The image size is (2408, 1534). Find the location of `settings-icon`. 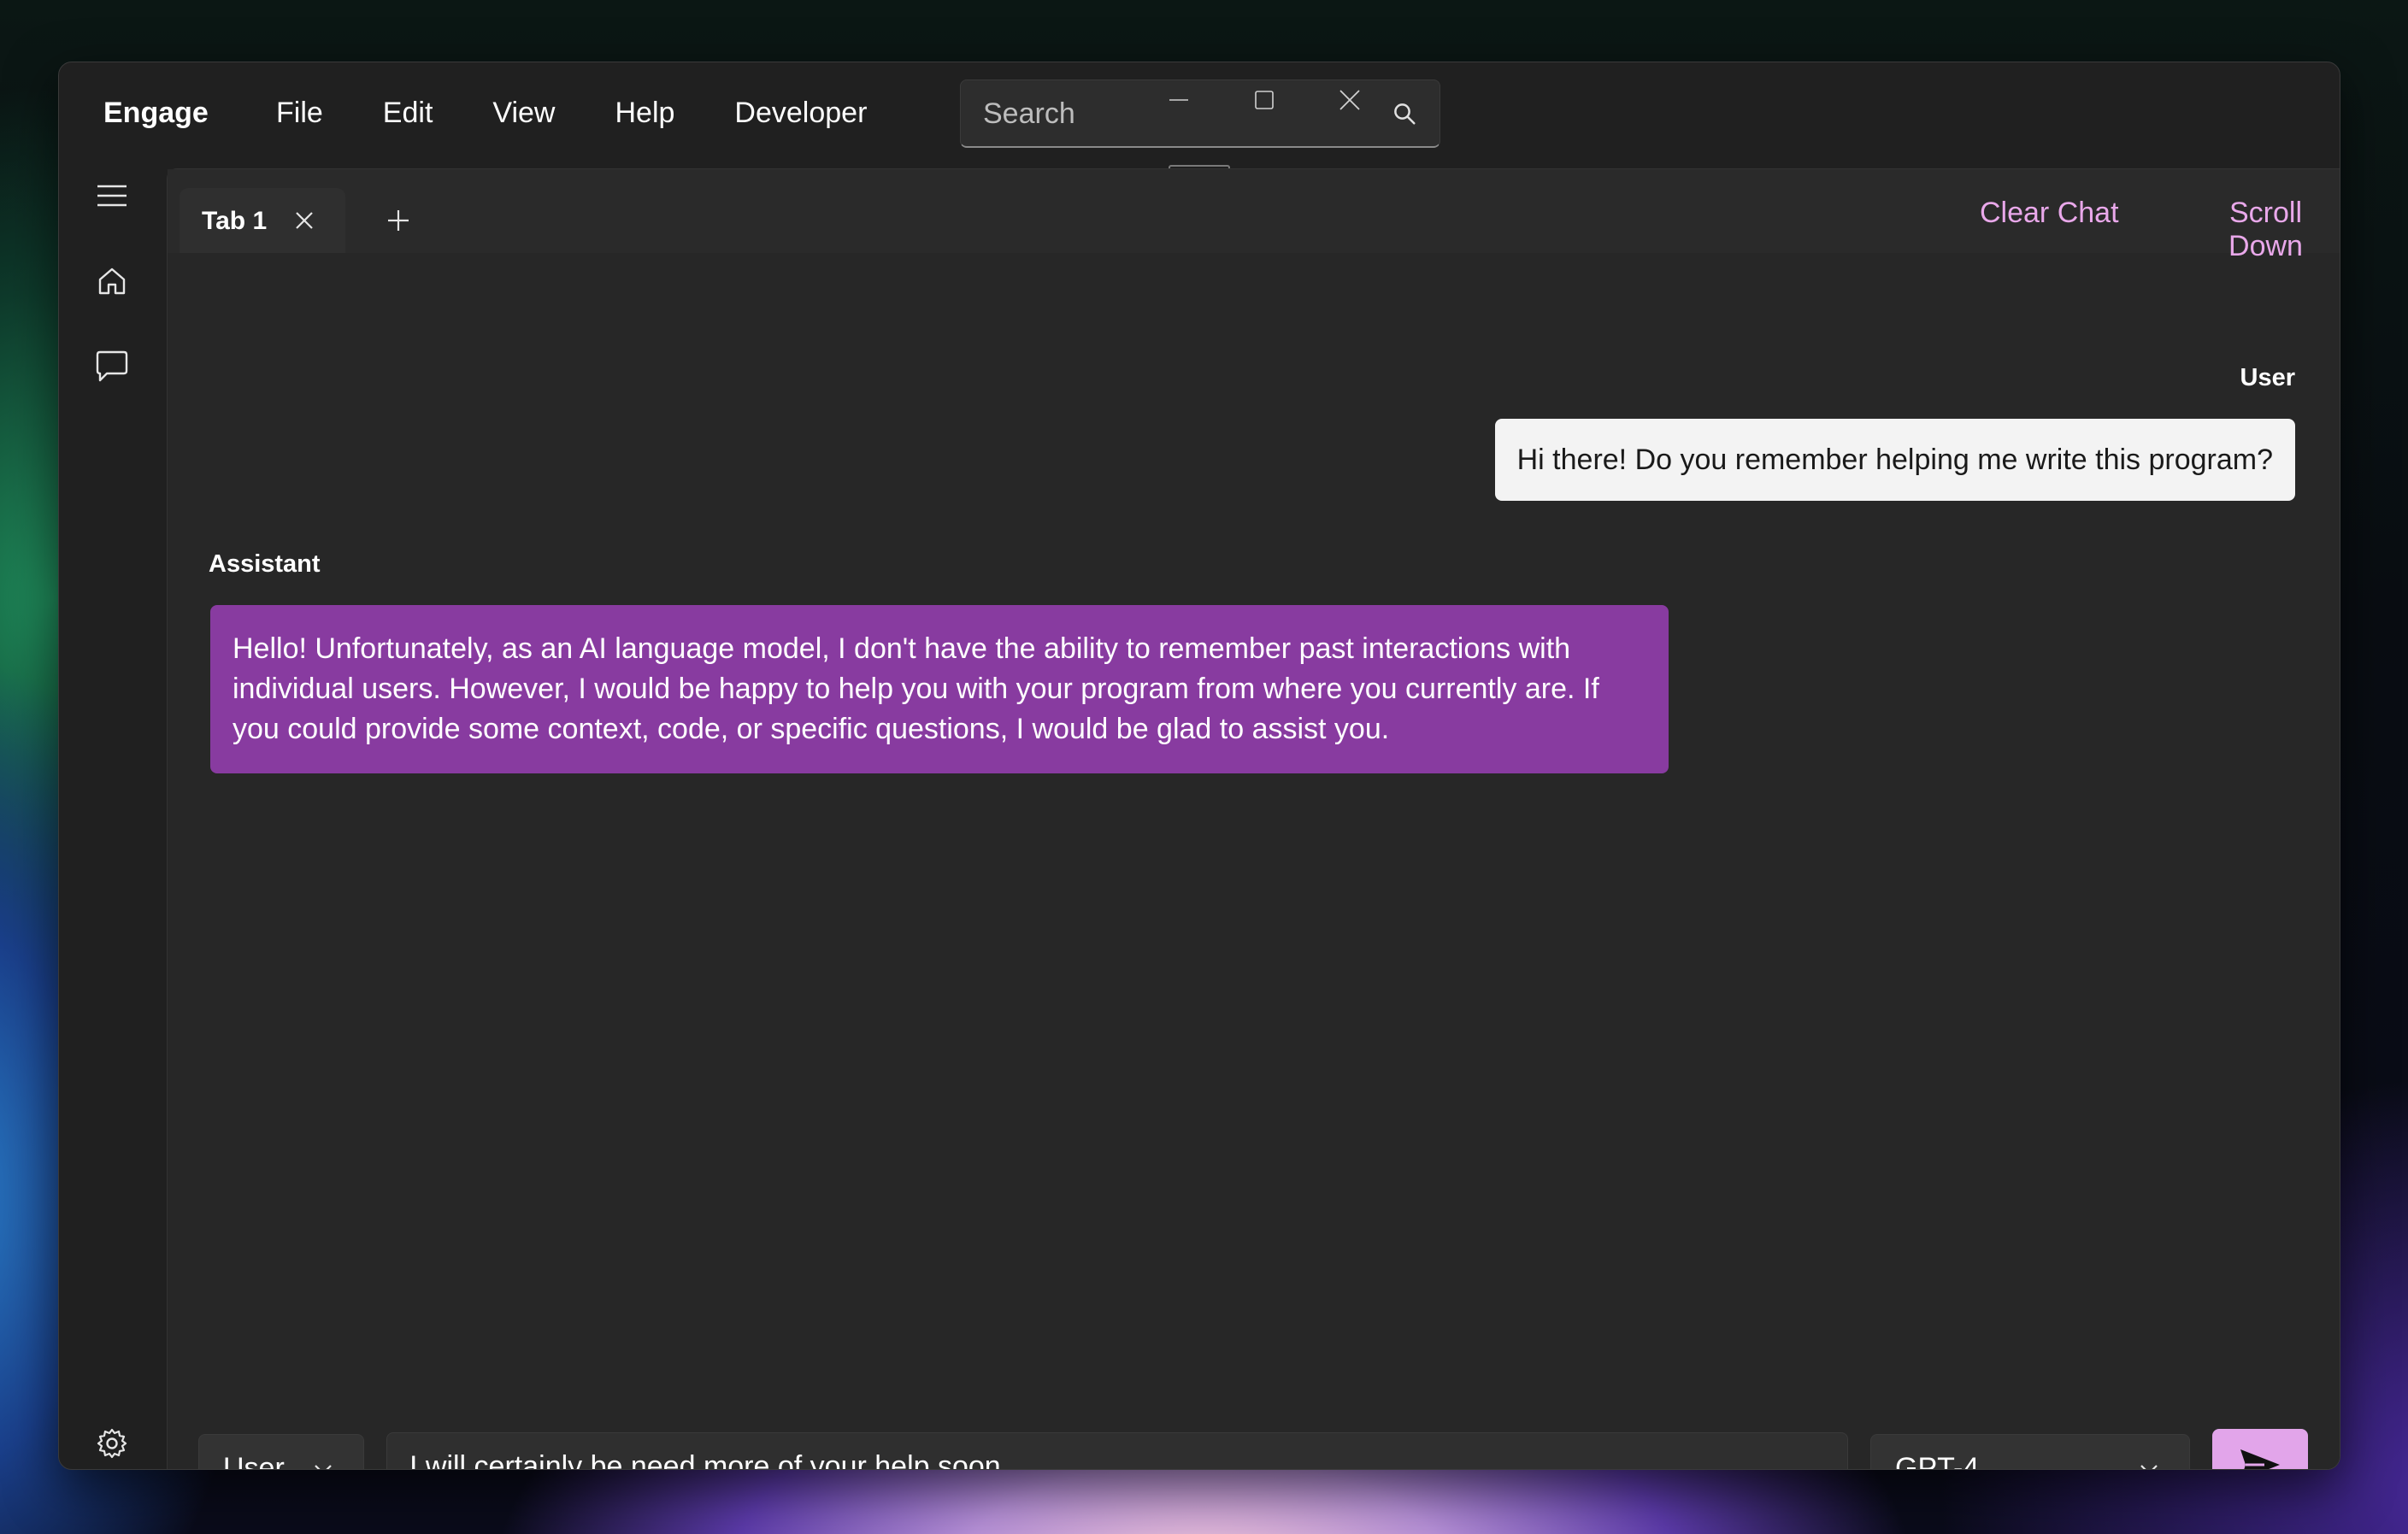

settings-icon is located at coordinates (112, 1443).